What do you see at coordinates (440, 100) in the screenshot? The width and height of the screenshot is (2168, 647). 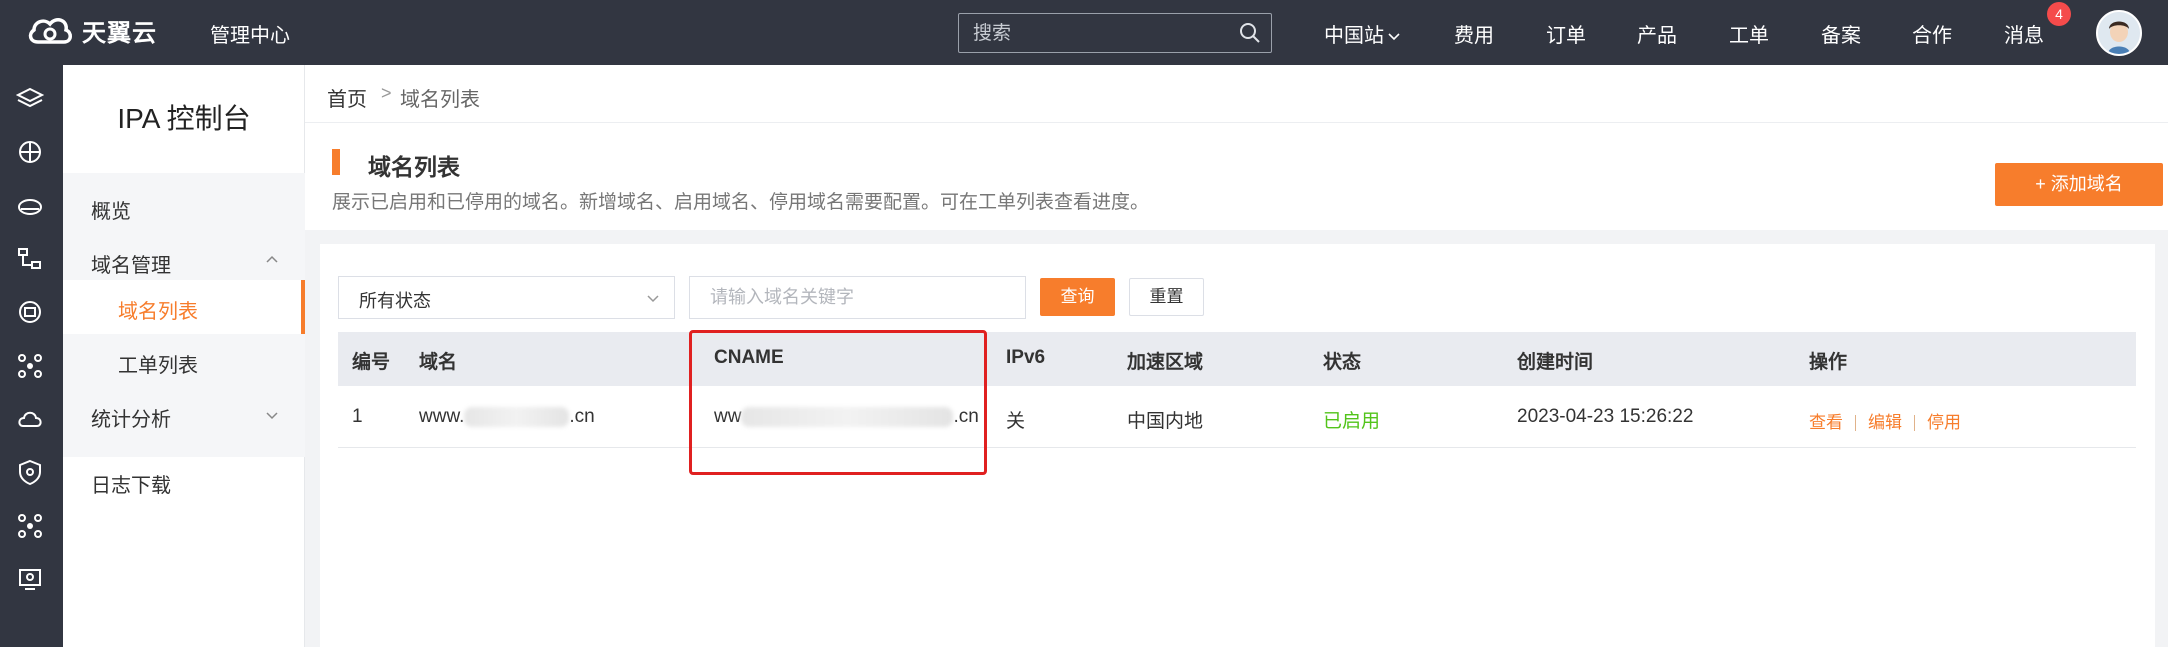 I see `breadcrumb-current: 域名列表` at bounding box center [440, 100].